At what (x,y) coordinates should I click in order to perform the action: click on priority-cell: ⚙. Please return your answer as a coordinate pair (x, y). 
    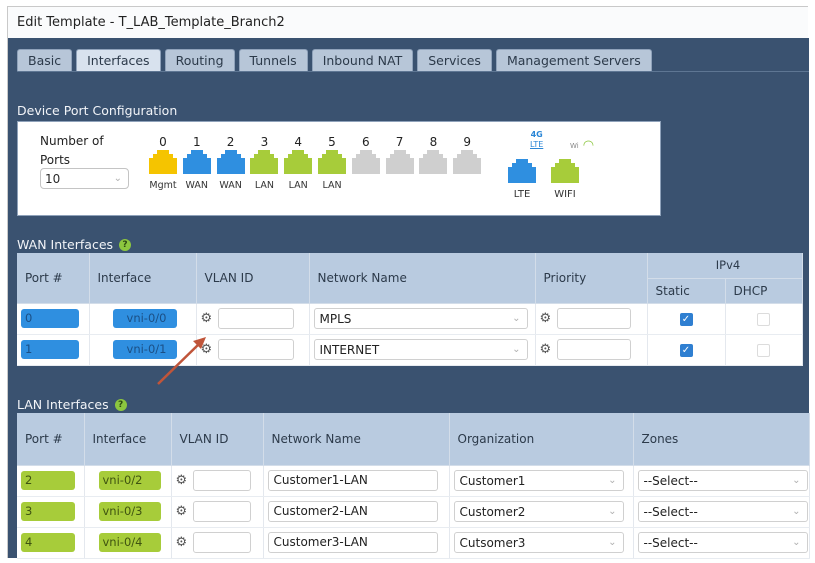
    Looking at the image, I should click on (591, 350).